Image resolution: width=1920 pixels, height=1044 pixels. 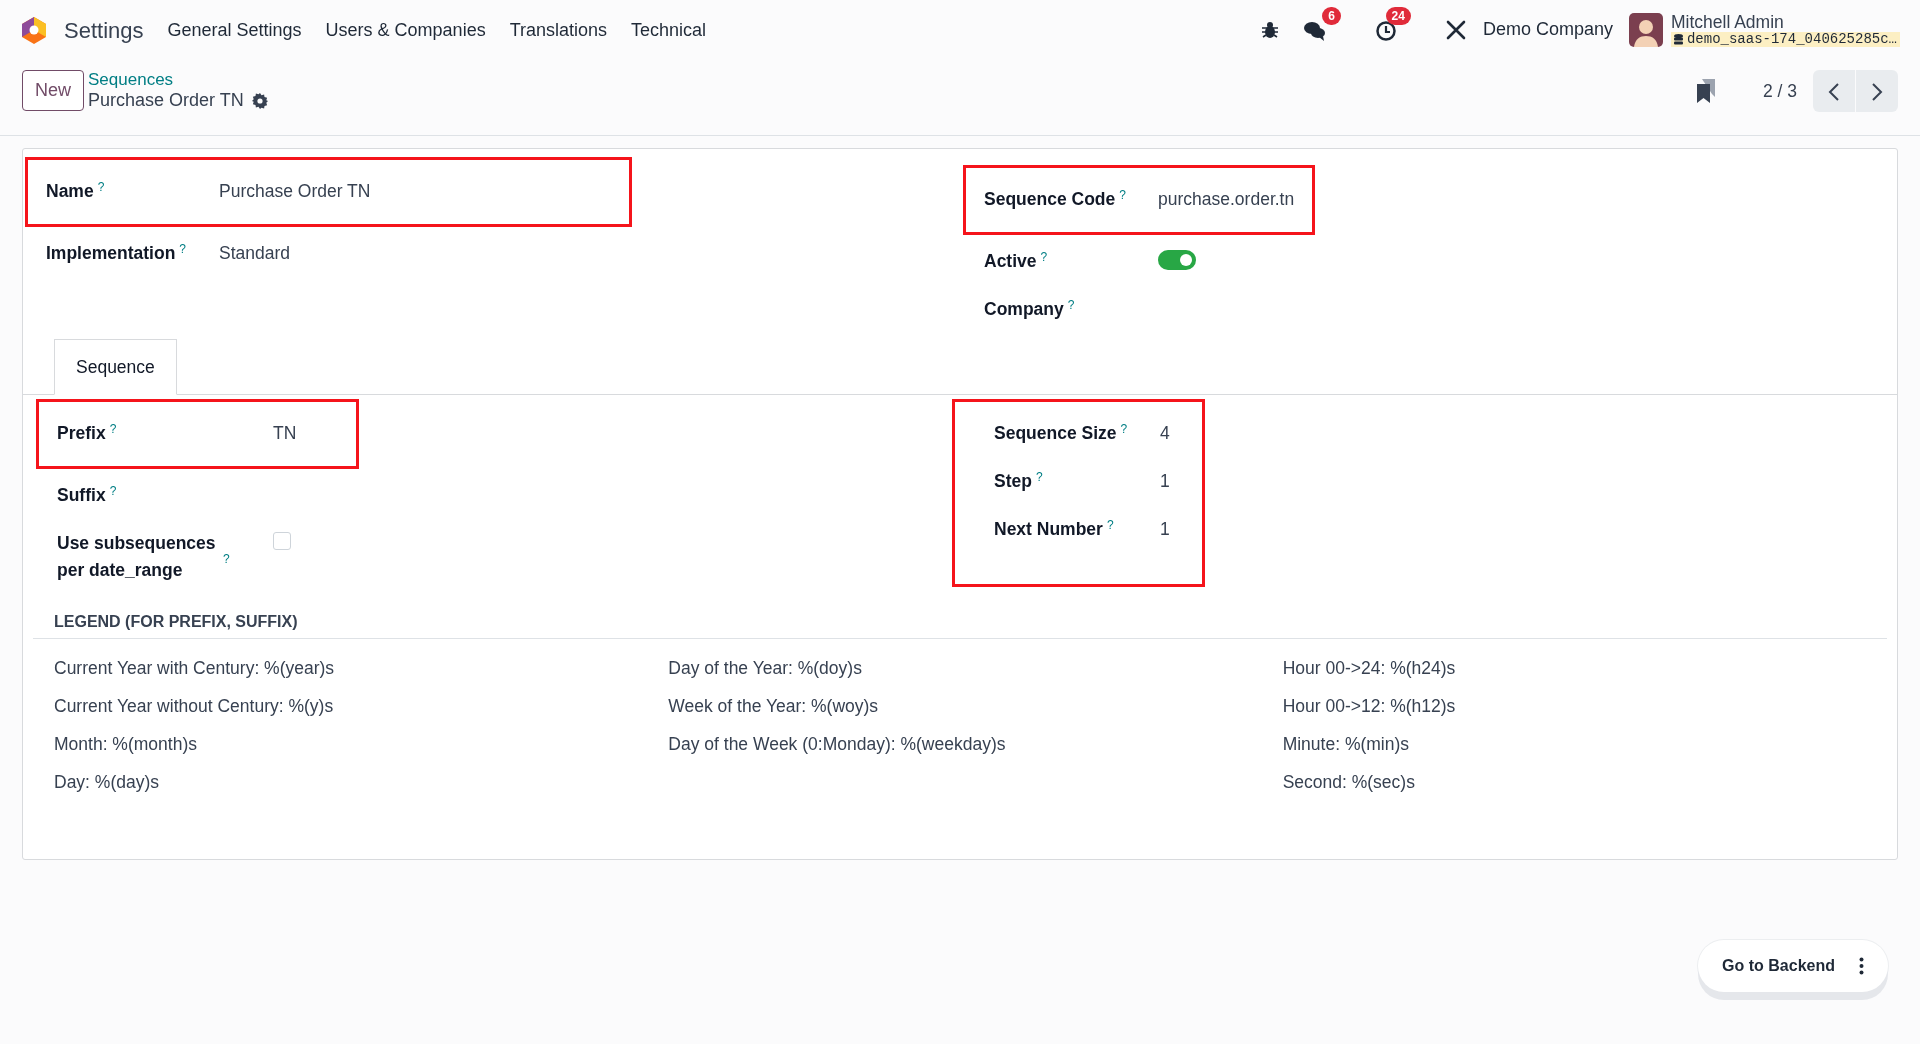 What do you see at coordinates (1369, 669) in the screenshot?
I see `legend-text: Hour 00->24: %(h24)s` at bounding box center [1369, 669].